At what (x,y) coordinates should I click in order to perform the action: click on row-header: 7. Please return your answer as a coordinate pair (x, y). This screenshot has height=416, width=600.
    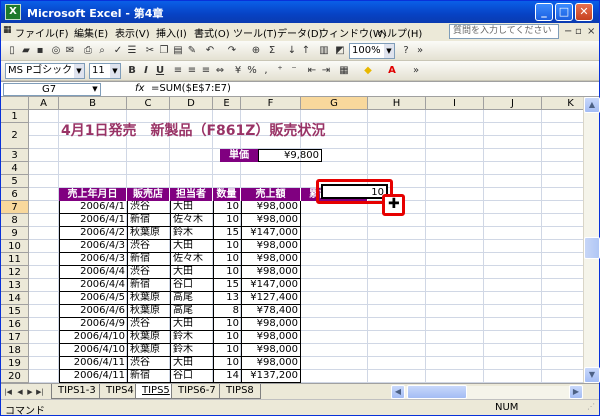
    Looking at the image, I should click on (15, 207).